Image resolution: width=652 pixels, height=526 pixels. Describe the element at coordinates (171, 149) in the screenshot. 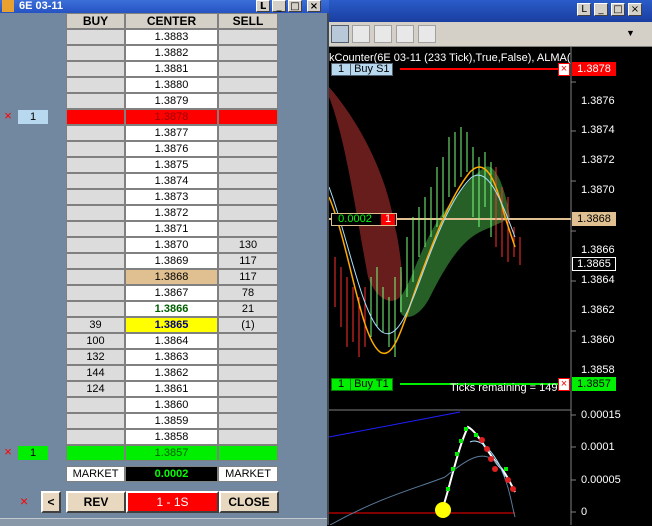

I see `price-cell: 1.3876` at that location.